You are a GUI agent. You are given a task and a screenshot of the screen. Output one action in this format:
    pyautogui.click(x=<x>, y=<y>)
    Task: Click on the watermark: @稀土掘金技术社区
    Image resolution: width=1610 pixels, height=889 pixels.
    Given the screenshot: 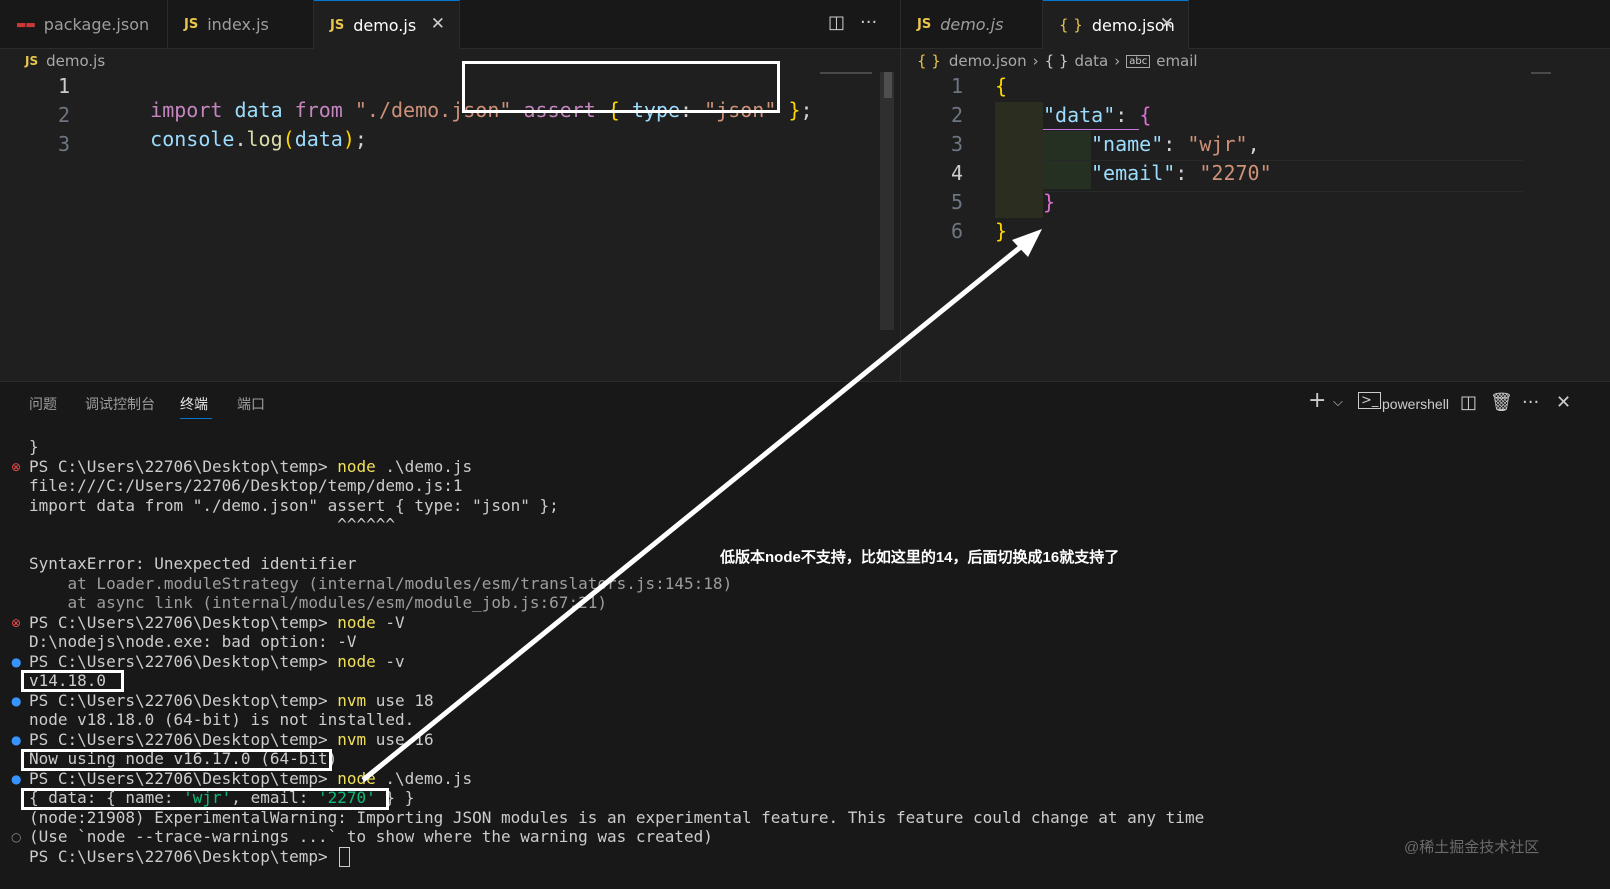 What is the action you would take?
    pyautogui.click(x=1472, y=847)
    